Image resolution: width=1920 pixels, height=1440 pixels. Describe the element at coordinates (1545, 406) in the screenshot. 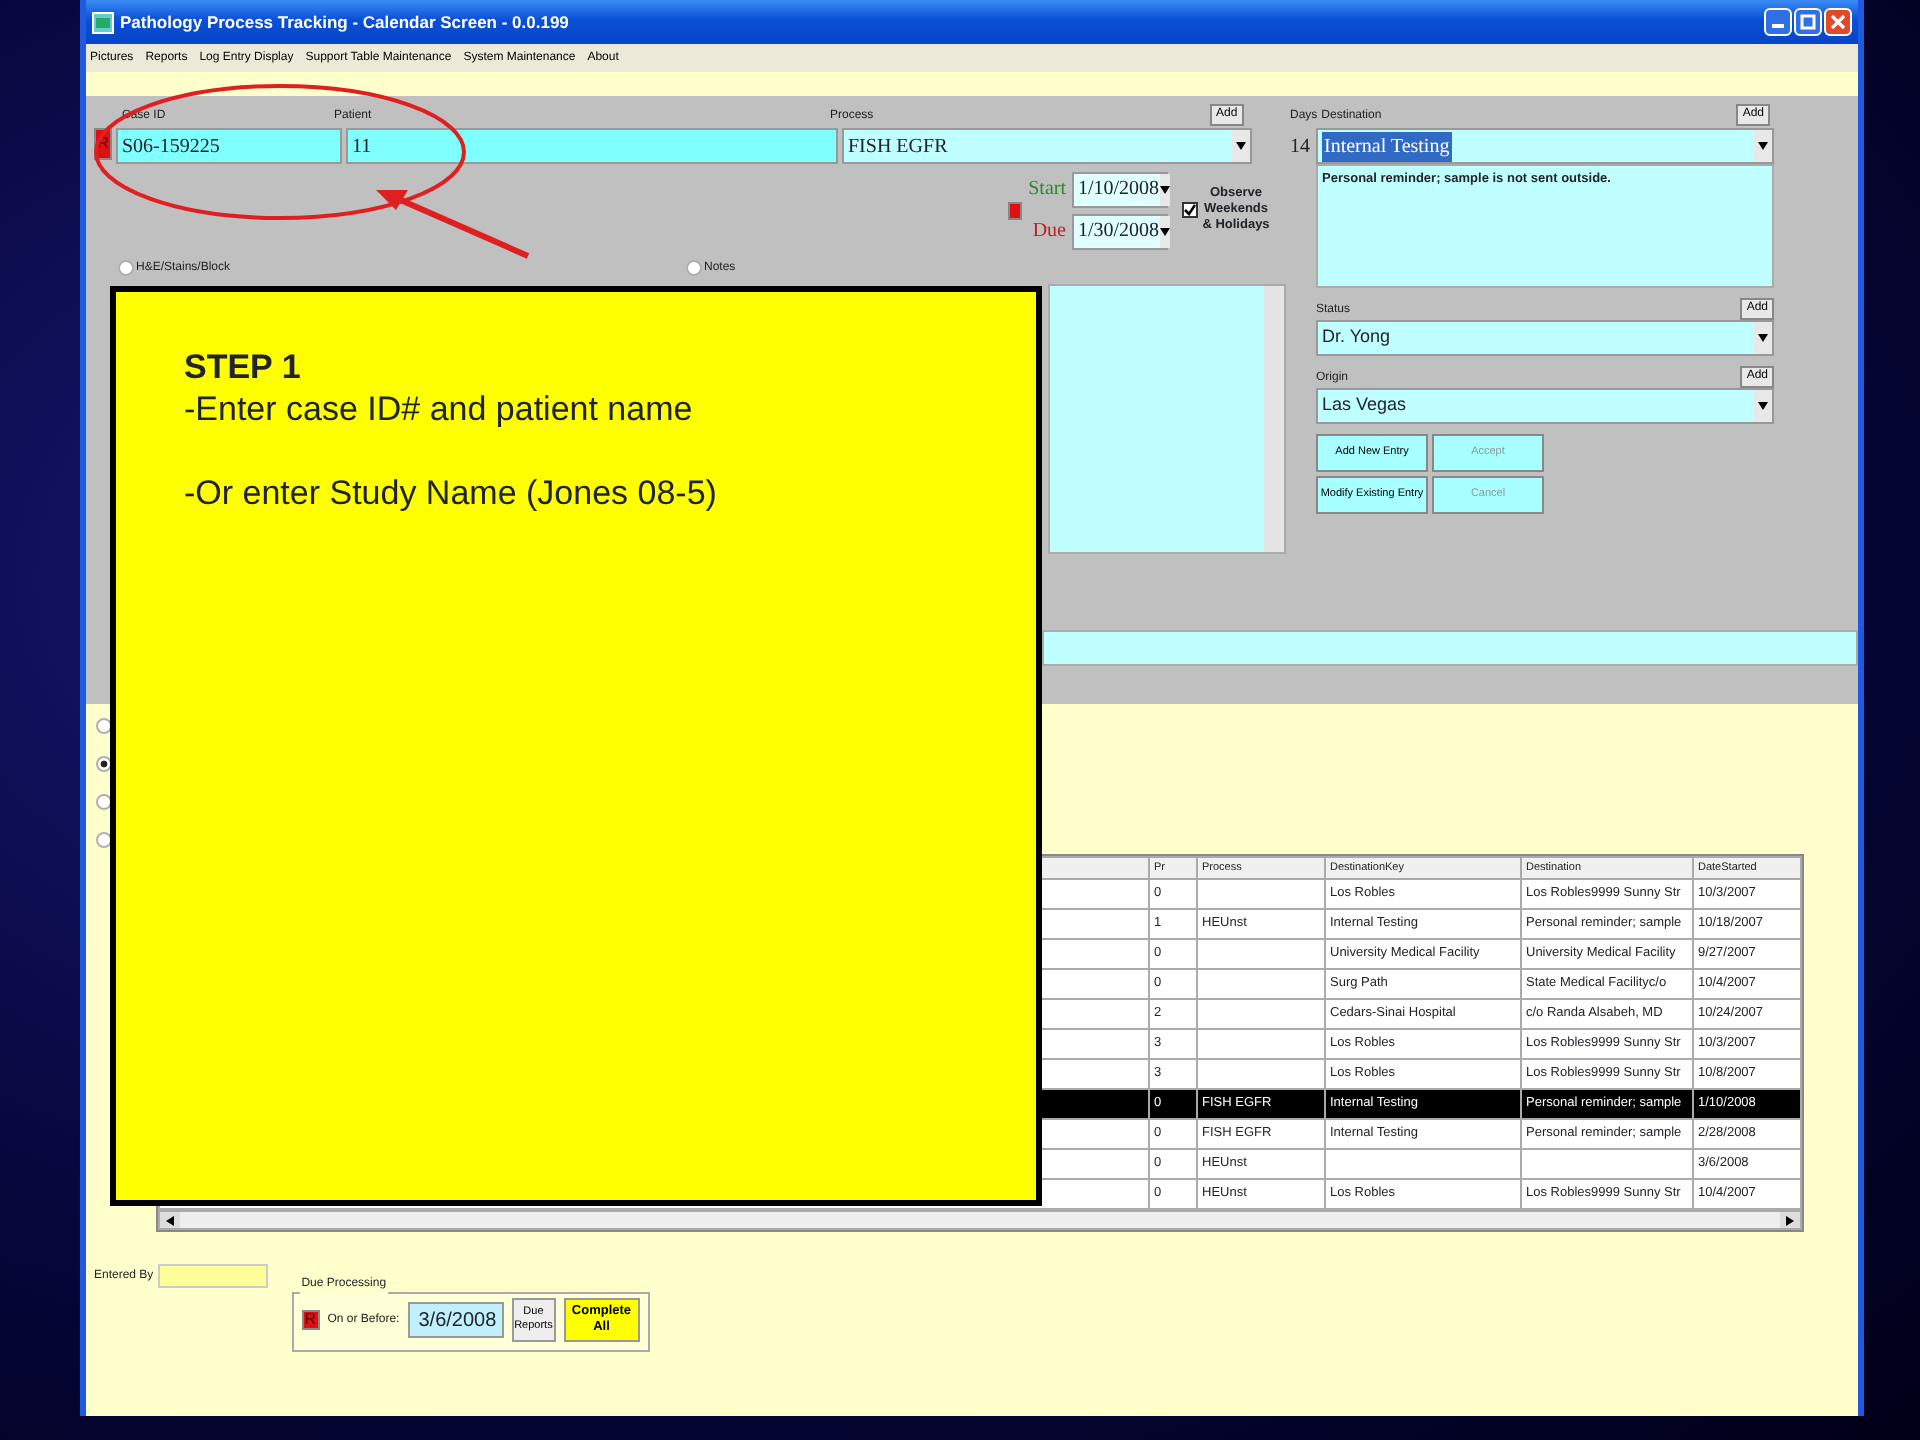

I see `origin-dropdown: Las Vegas` at that location.